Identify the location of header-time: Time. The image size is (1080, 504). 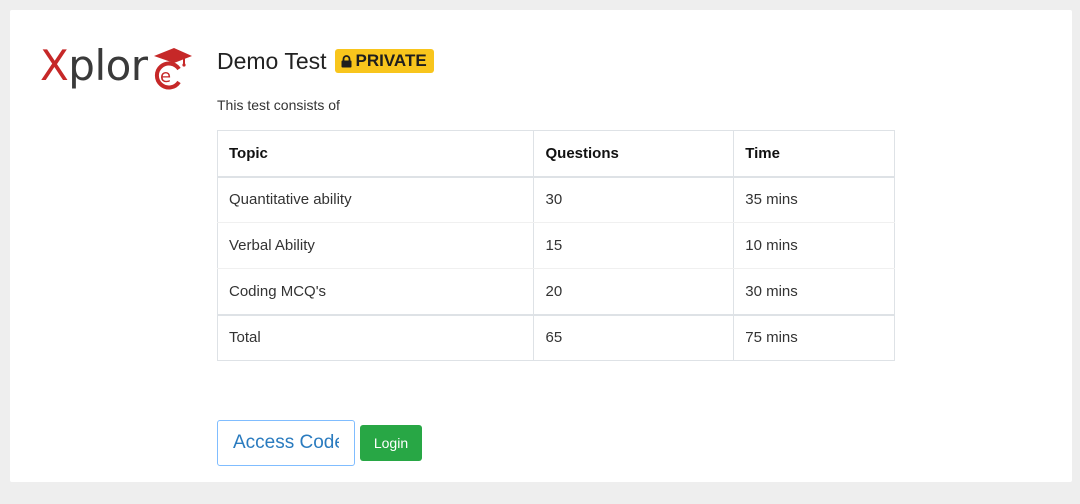
(814, 154).